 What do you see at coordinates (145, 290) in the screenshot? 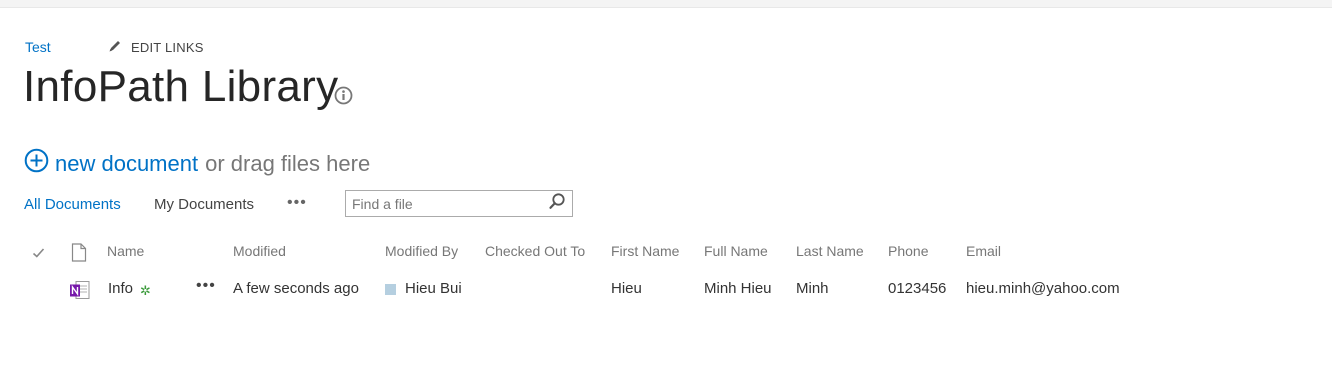
I see `new-item-marker: ✲` at bounding box center [145, 290].